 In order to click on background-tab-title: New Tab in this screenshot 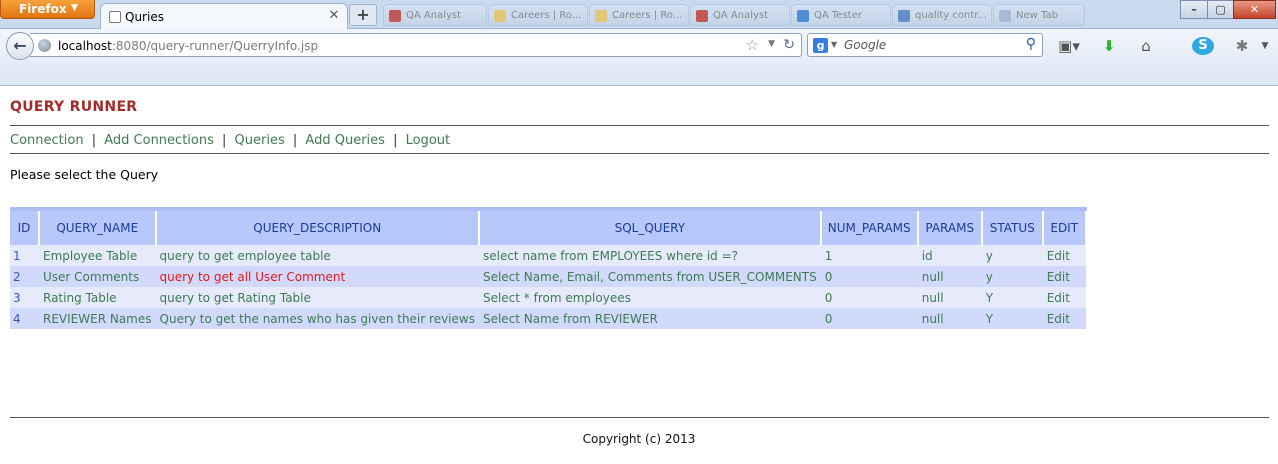, I will do `click(1037, 15)`.